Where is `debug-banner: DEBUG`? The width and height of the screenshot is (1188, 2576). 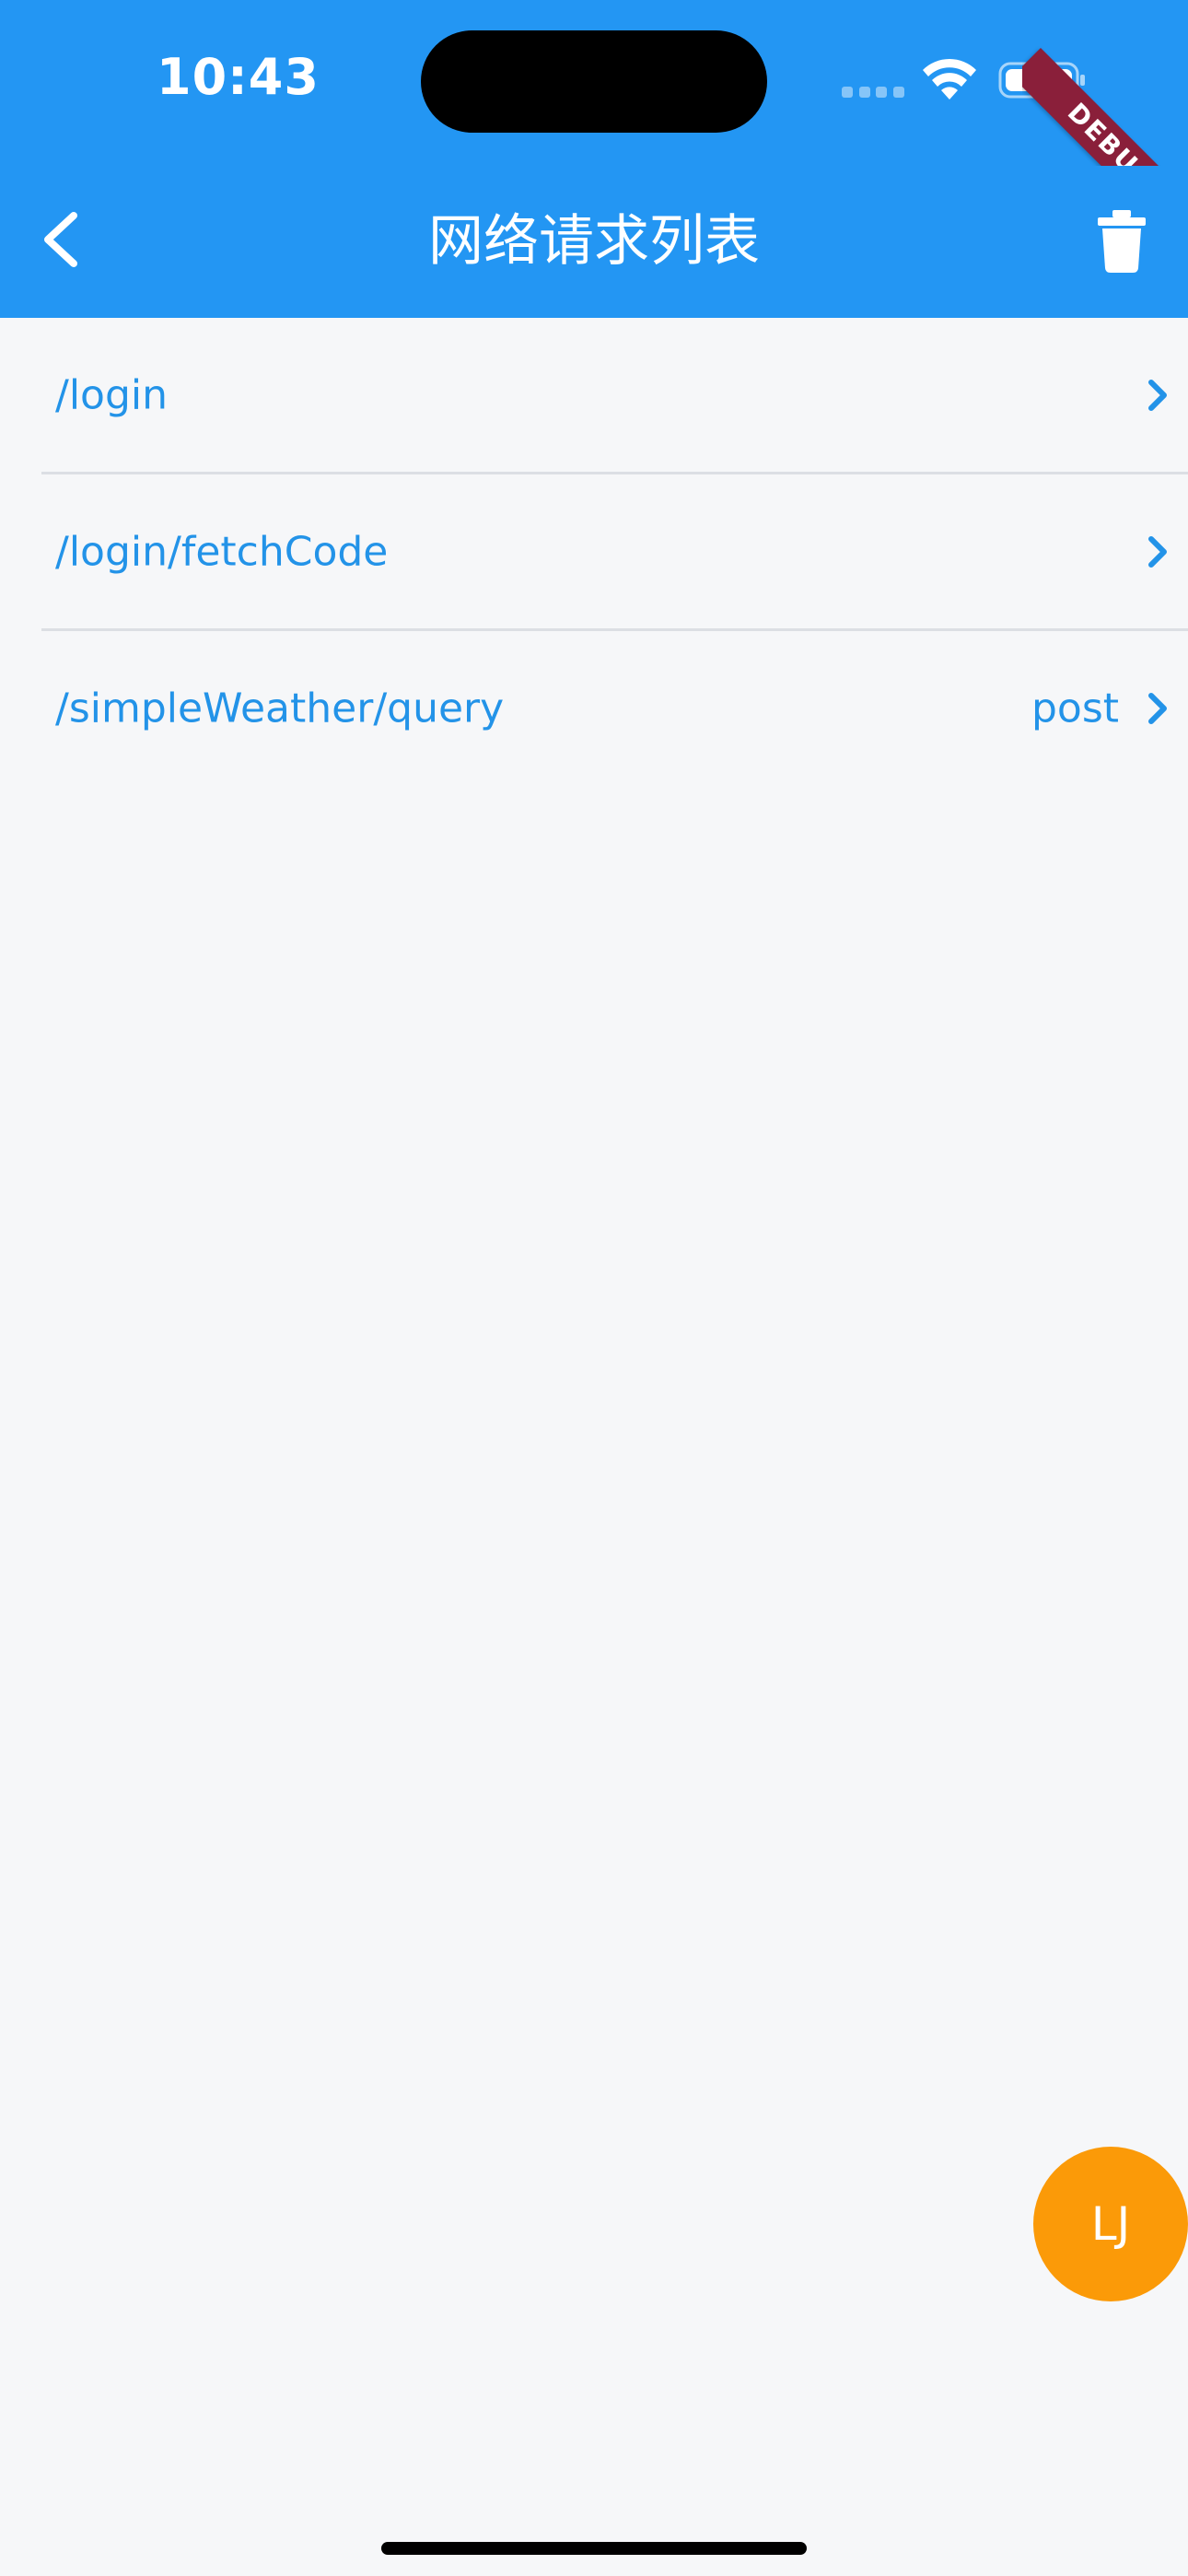
debug-banner: DEBUG is located at coordinates (1105, 83).